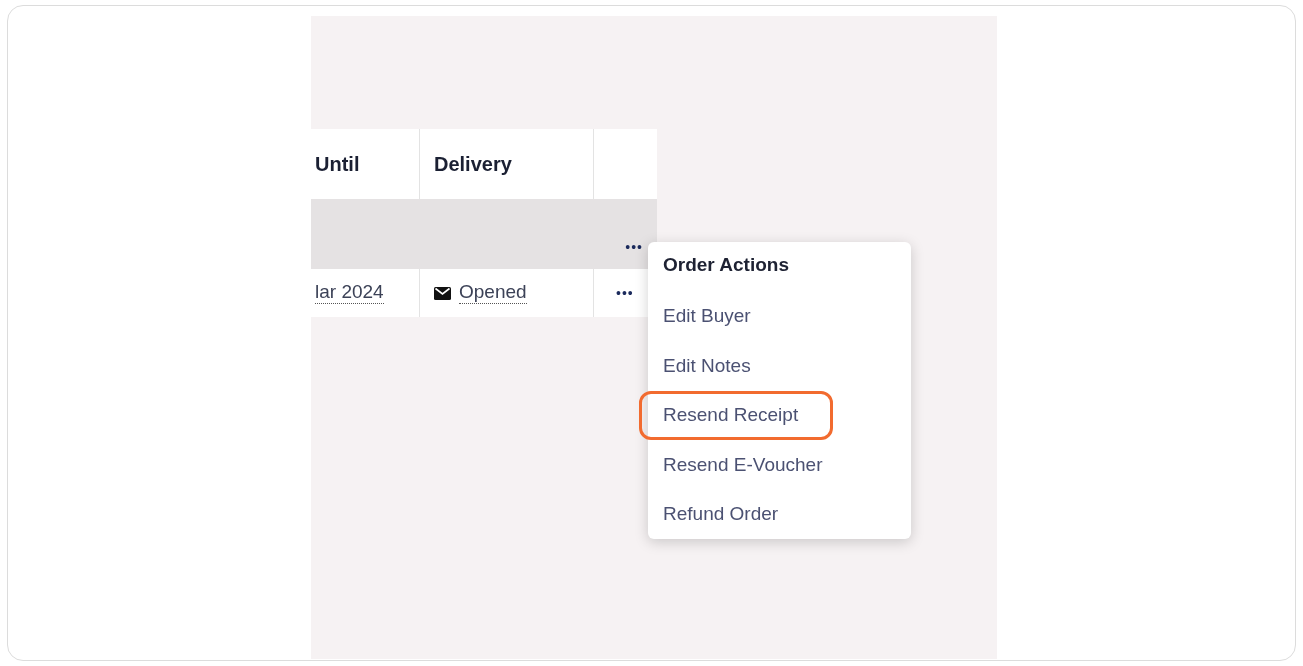 The height and width of the screenshot is (666, 1303). Describe the element at coordinates (736, 415) in the screenshot. I see `menu-item: Resend Receipt` at that location.